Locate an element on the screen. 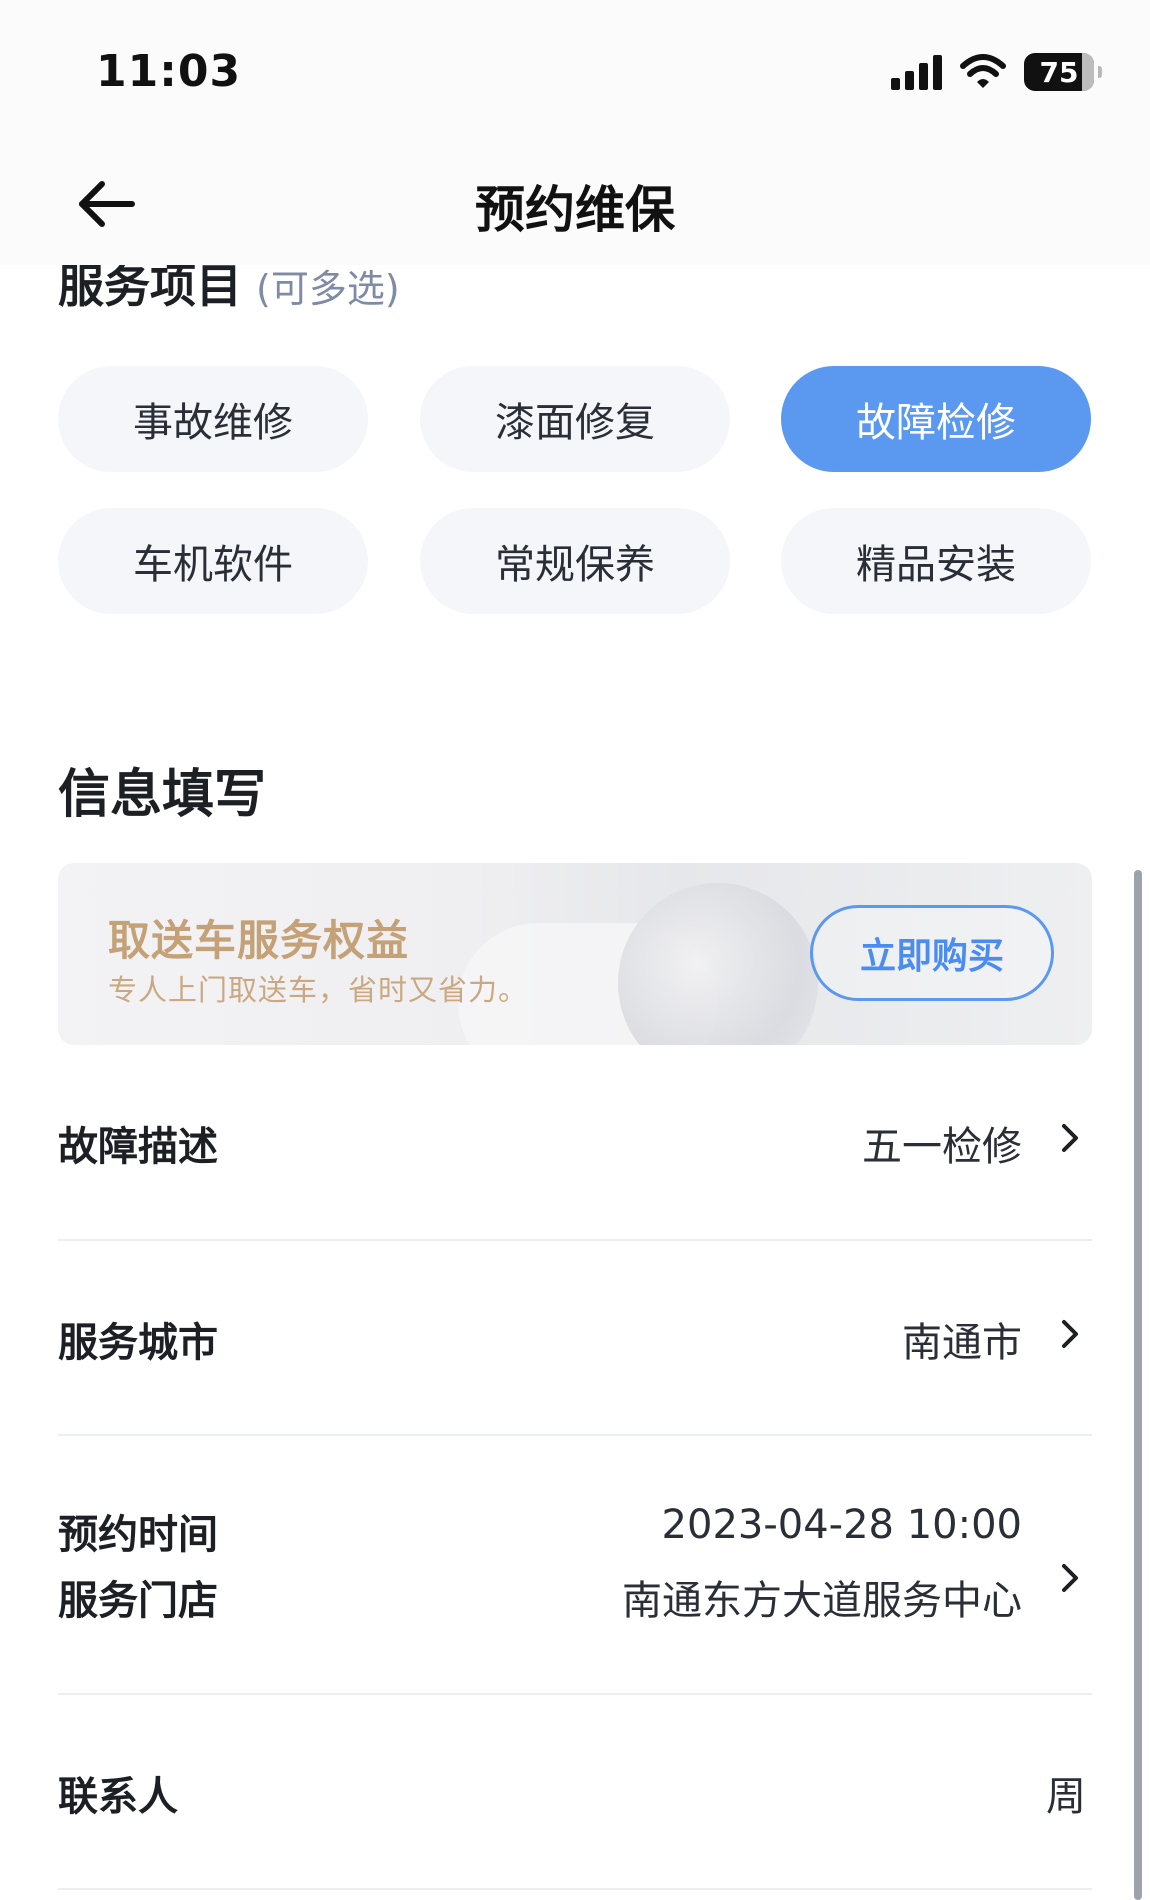  navigation-bar: 预约维保 is located at coordinates (575, 202).